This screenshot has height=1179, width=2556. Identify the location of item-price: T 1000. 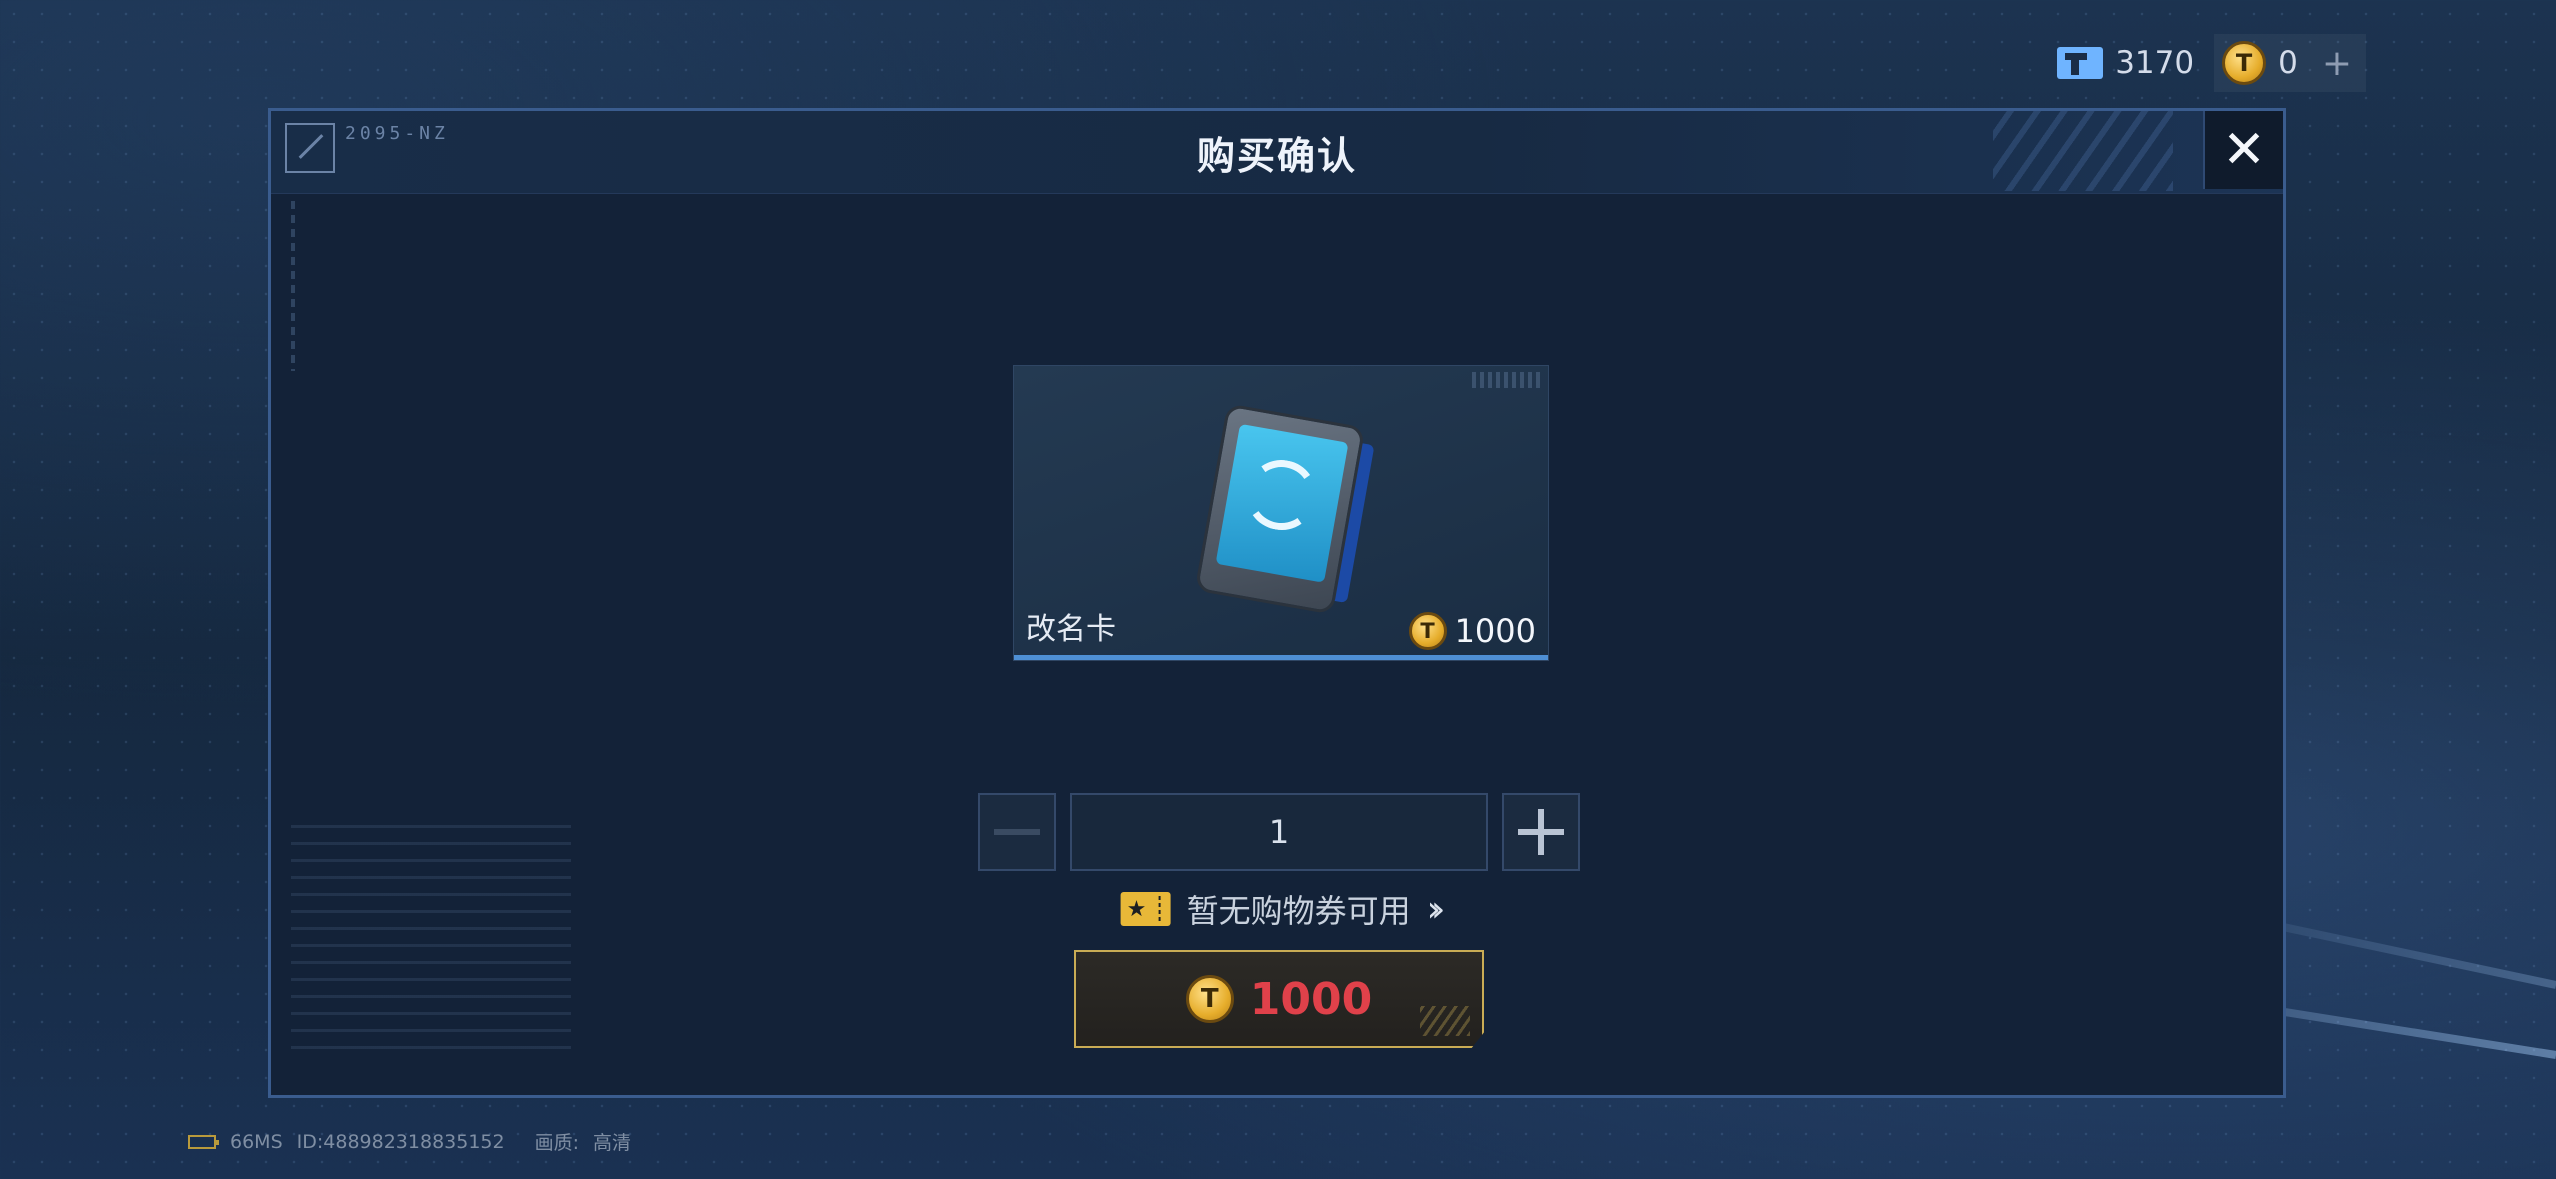
(1472, 631).